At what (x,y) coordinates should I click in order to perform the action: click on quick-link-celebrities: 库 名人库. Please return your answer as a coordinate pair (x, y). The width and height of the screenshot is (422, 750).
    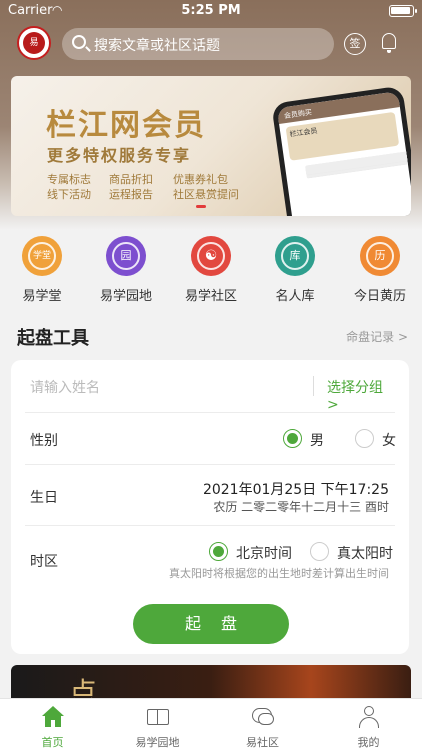
    Looking at the image, I should click on (295, 270).